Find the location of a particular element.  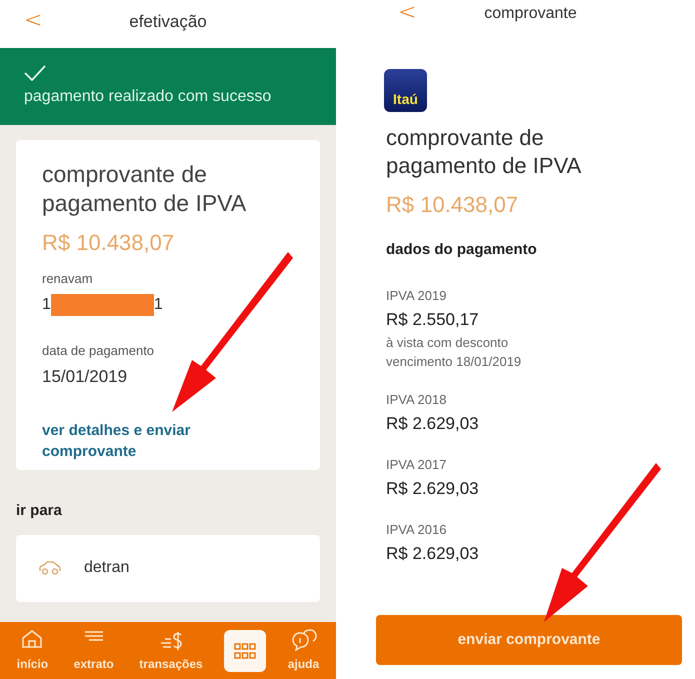

item-note: vencimento 18/01/2019 is located at coordinates (454, 362).